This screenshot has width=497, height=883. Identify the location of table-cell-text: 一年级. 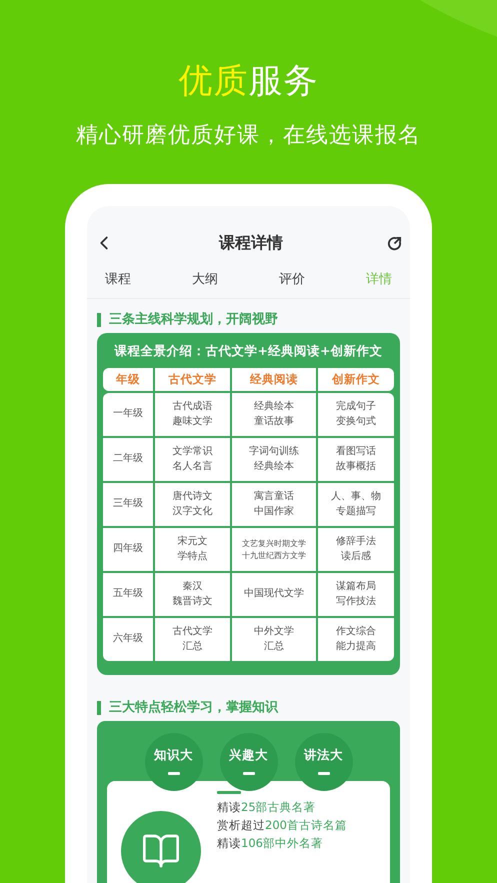
(128, 414).